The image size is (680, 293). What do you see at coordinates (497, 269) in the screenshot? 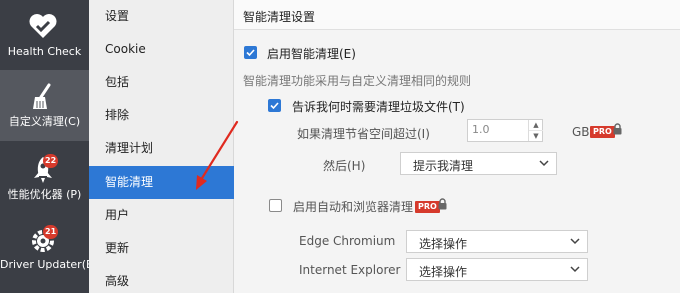
I see `ie-action-select: 选择操作` at bounding box center [497, 269].